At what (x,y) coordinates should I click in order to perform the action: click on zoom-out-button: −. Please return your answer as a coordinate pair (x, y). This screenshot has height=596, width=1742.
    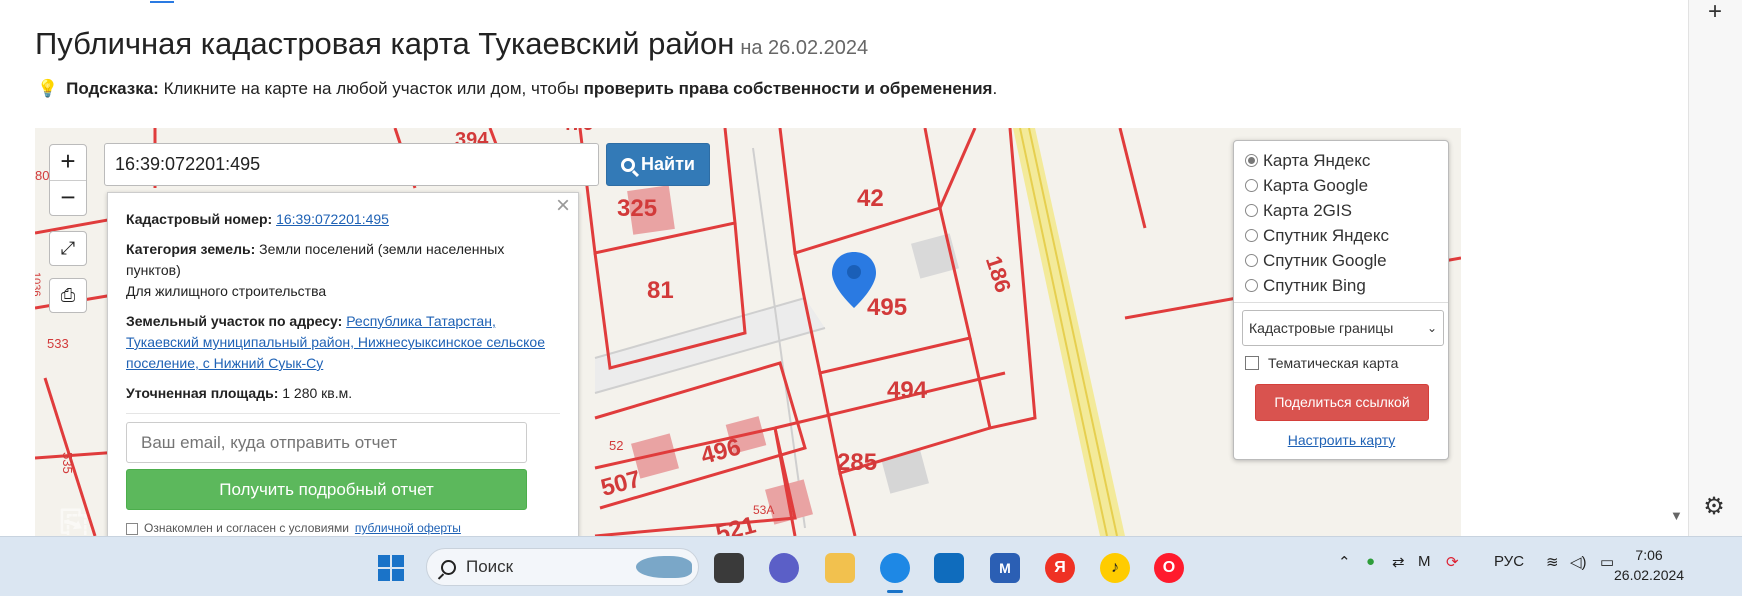
    Looking at the image, I should click on (68, 197).